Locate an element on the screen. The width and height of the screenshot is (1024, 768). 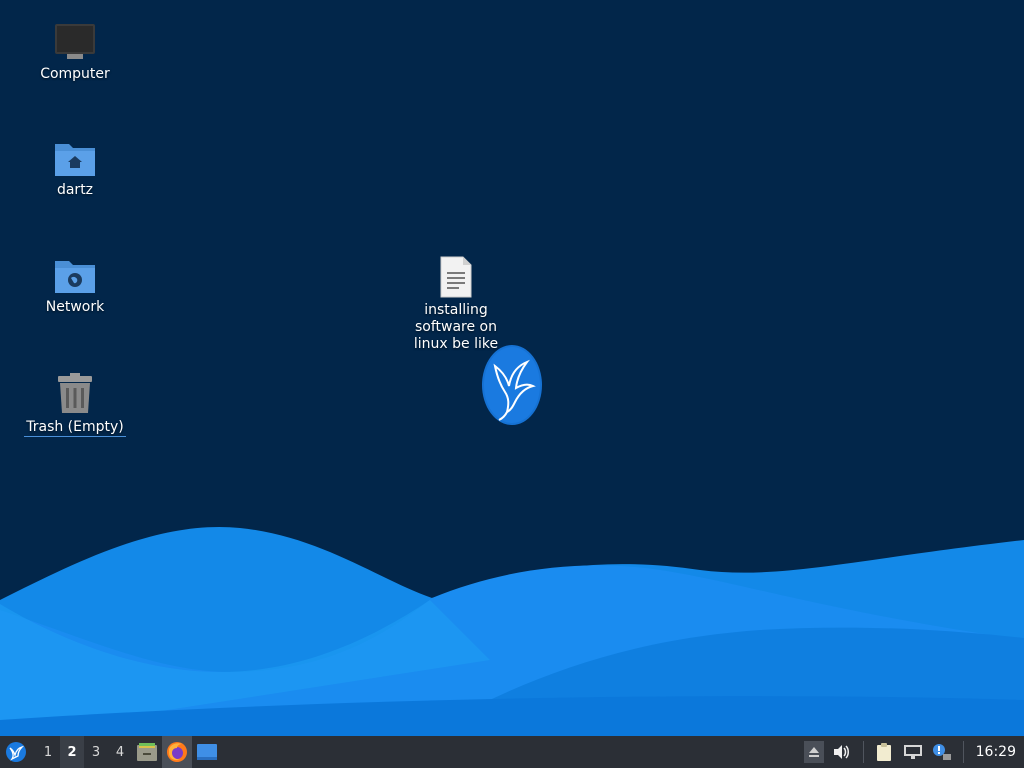
whisker-menu-icon is located at coordinates (16, 752).